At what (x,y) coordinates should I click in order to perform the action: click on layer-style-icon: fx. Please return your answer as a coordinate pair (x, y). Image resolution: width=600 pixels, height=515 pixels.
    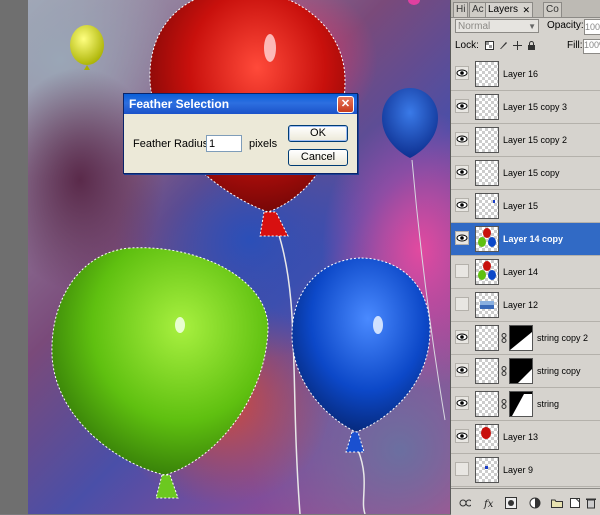
    Looking at the image, I should click on (489, 503).